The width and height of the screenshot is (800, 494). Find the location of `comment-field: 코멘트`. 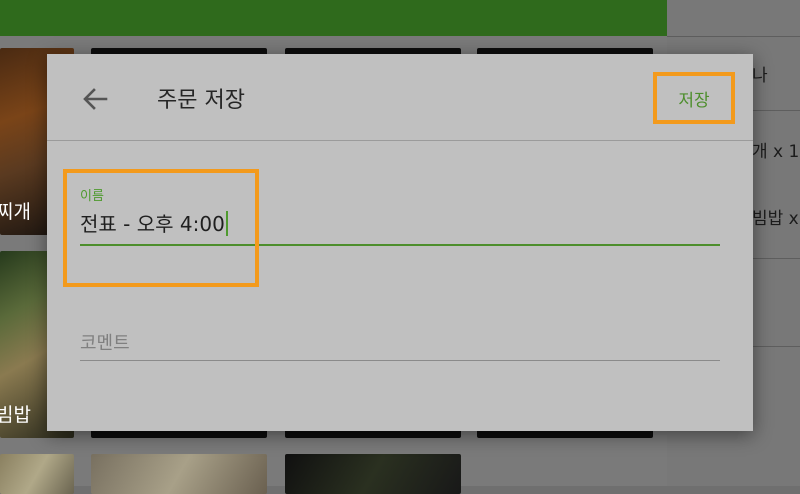

comment-field: 코멘트 is located at coordinates (400, 344).